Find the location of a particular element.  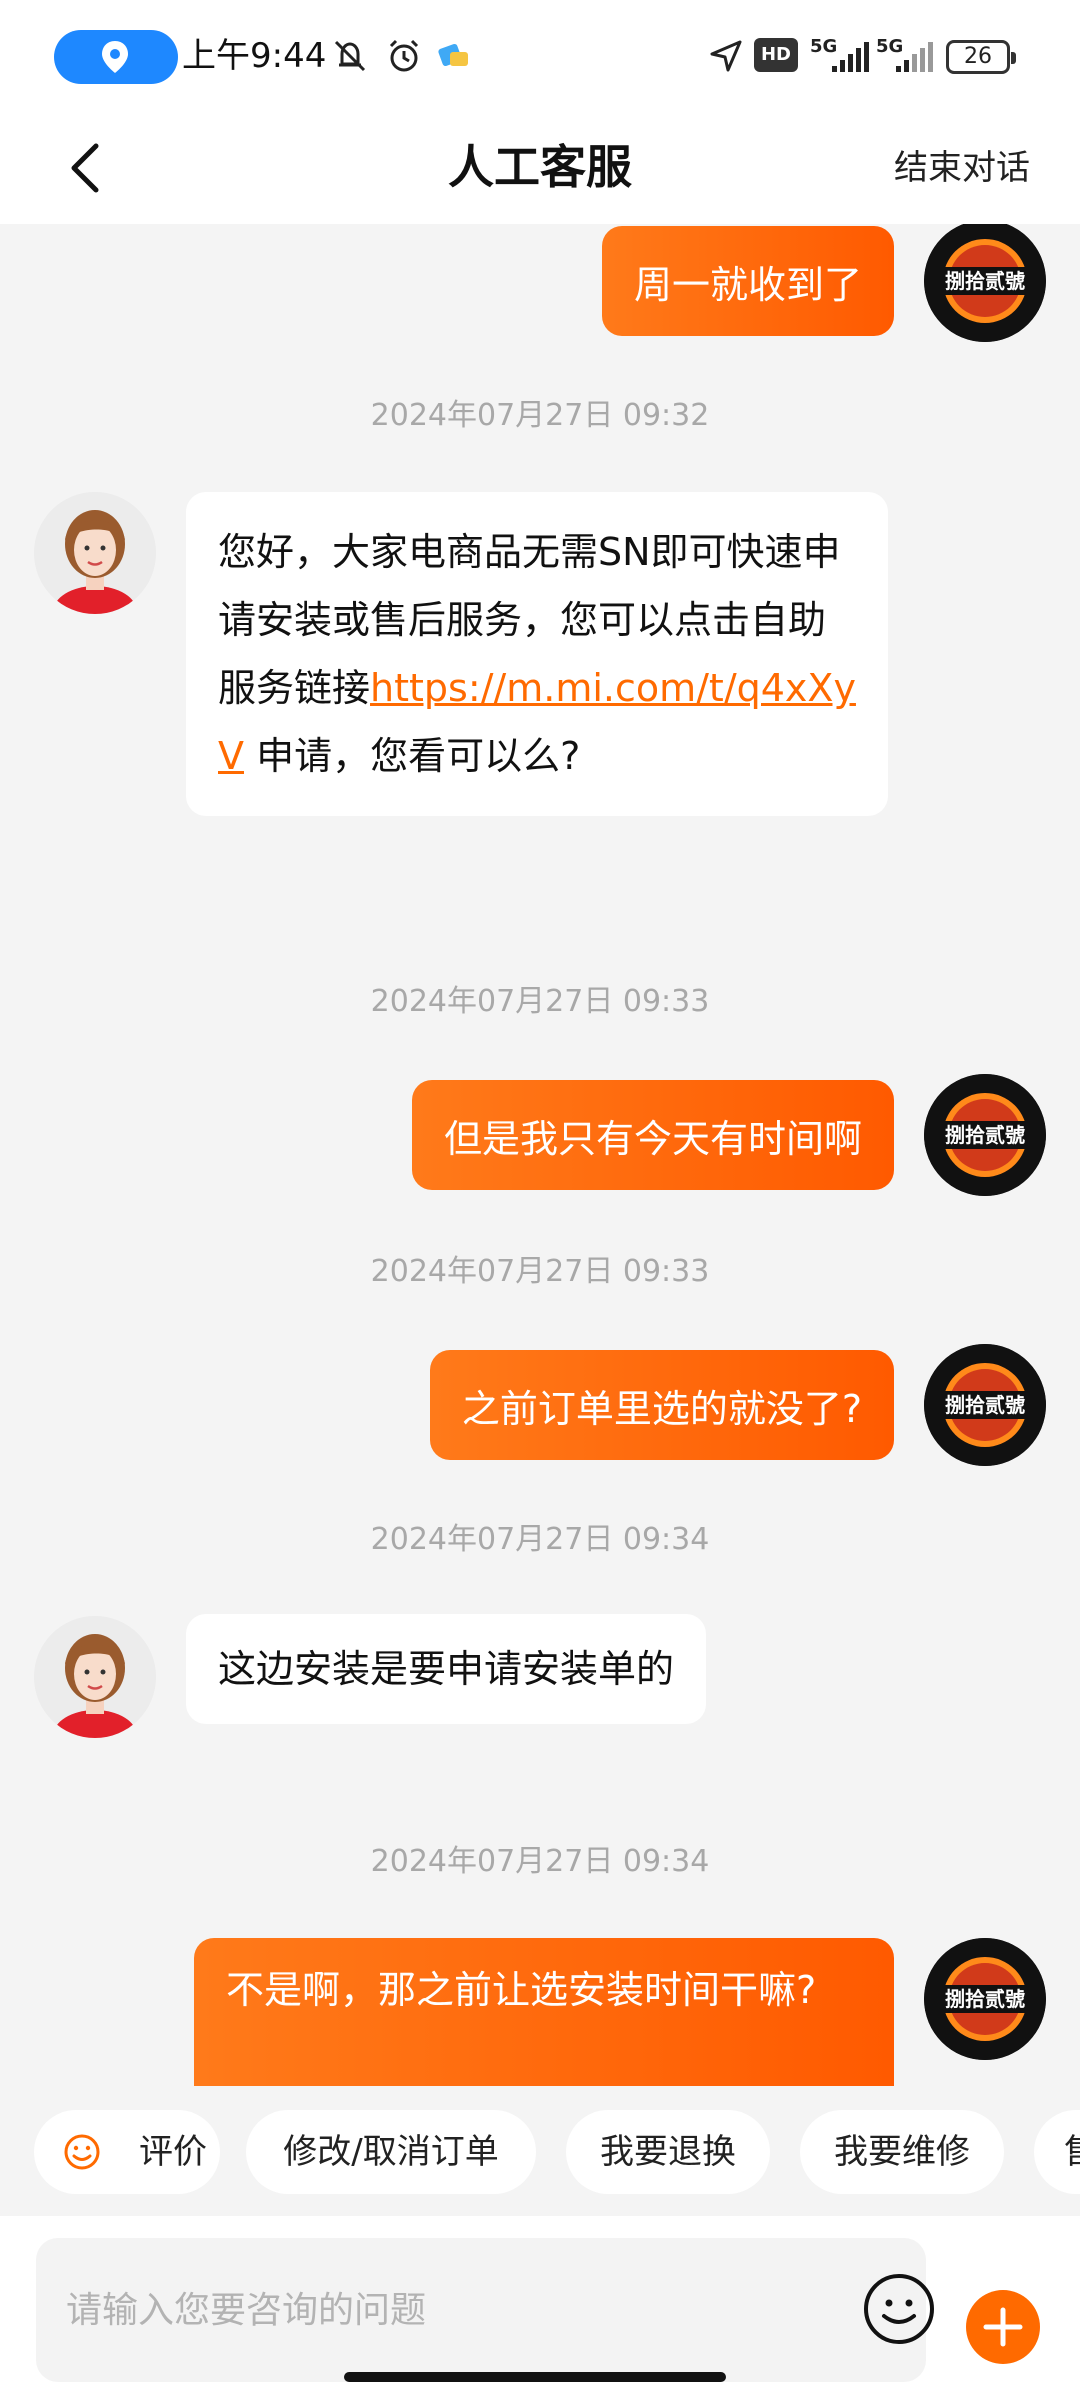

user-message-bubble: 不是啊，那之前让选安装时间干嘛? is located at coordinates (544, 2012).